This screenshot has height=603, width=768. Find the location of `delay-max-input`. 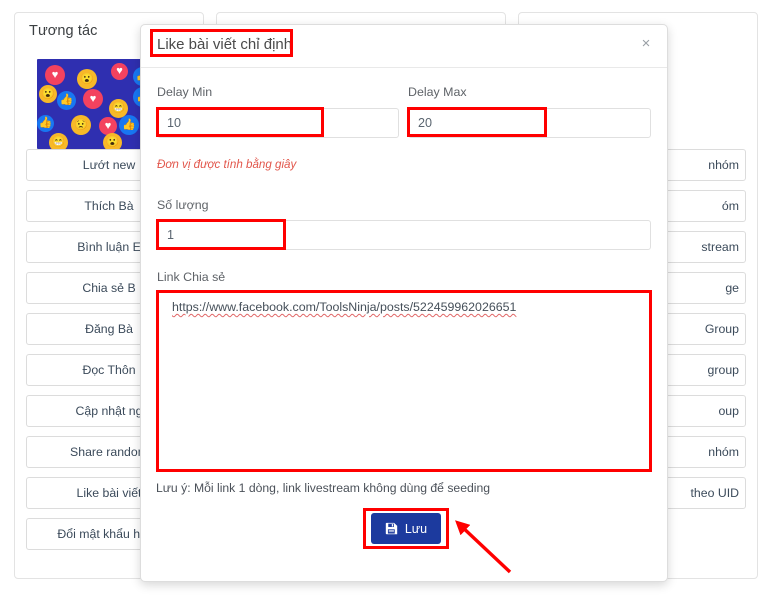

delay-max-input is located at coordinates (529, 123).